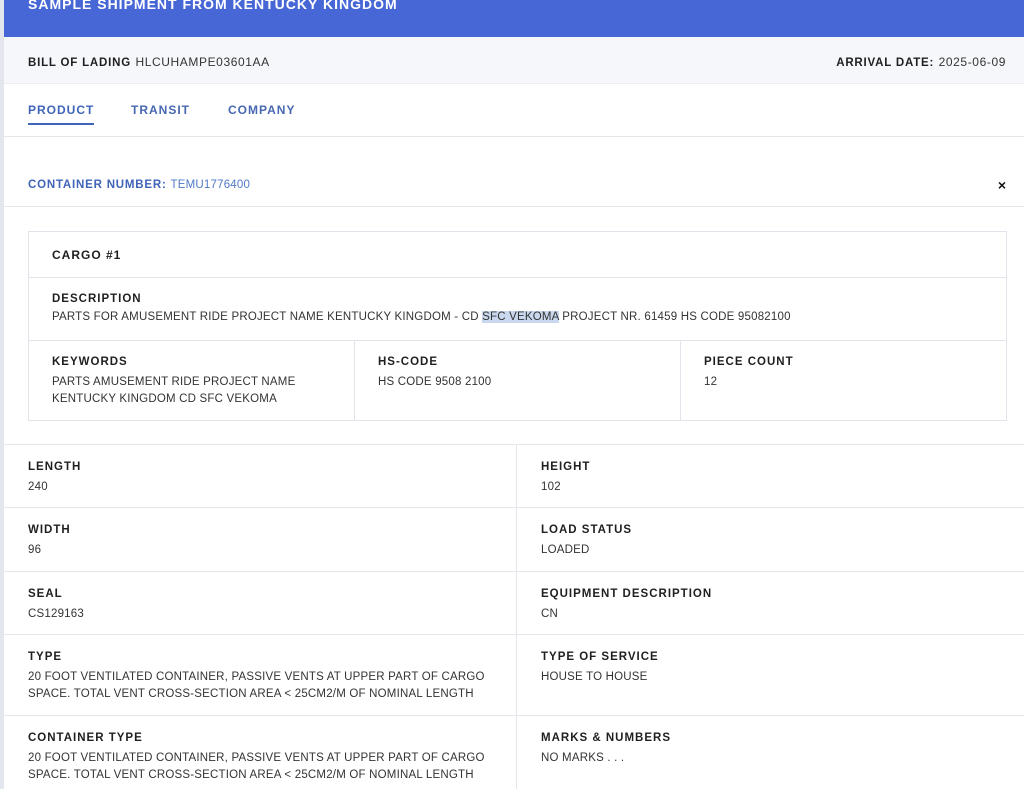 The width and height of the screenshot is (1024, 789). What do you see at coordinates (55, 467) in the screenshot?
I see `length-label: LENGTH` at bounding box center [55, 467].